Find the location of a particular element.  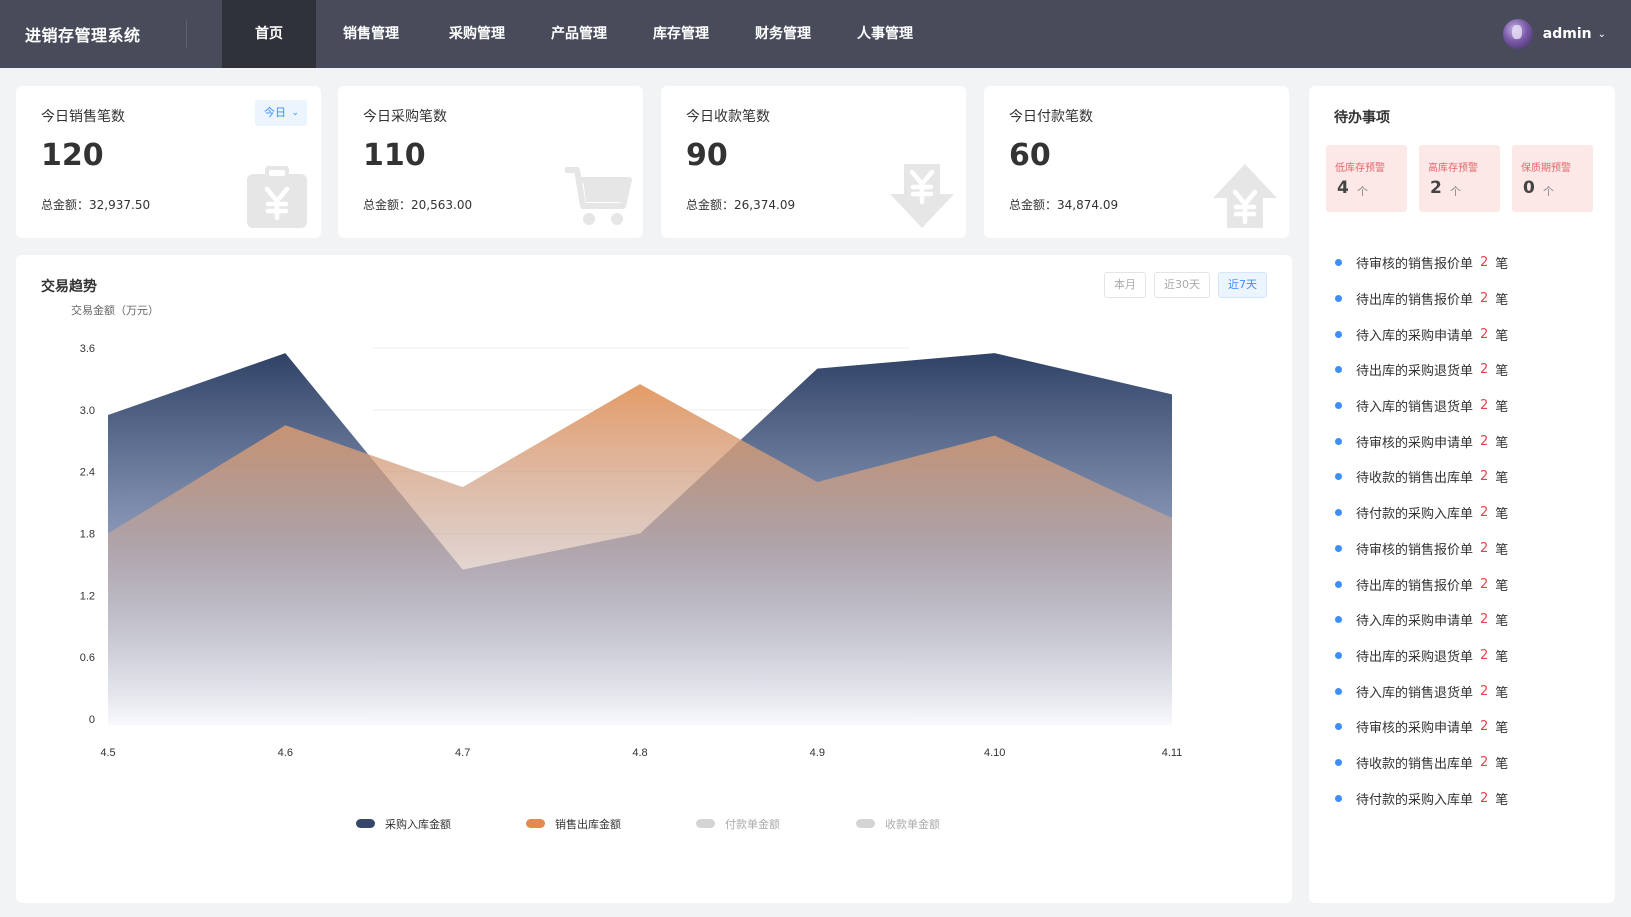

alert-count: 0 is located at coordinates (1529, 188).